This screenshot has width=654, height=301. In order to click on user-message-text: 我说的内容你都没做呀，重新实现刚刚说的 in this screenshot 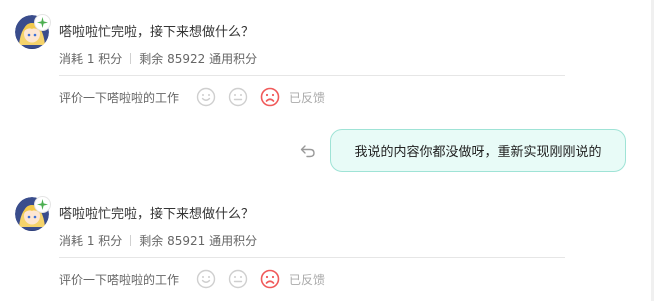, I will do `click(478, 152)`.